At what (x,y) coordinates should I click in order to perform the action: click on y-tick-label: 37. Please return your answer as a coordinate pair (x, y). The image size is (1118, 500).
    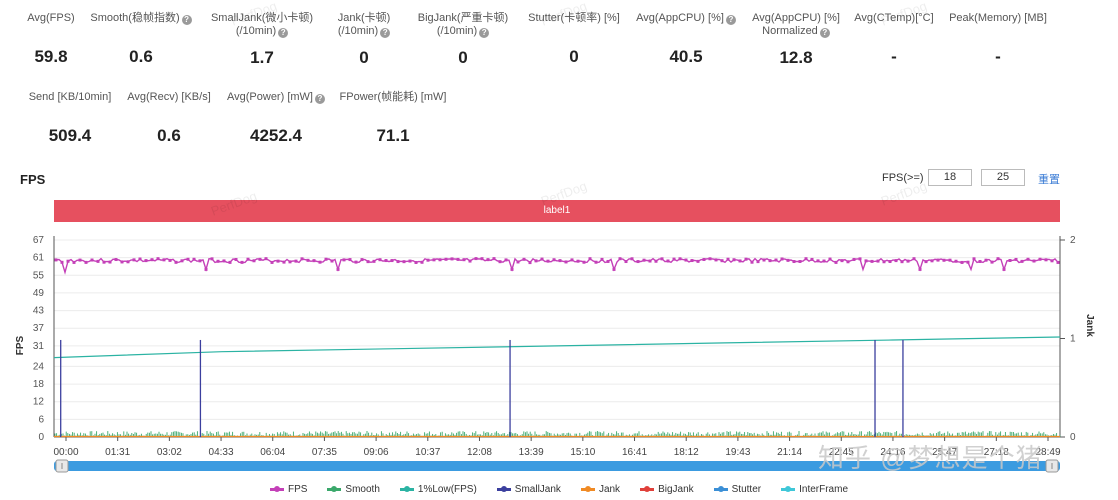
    Looking at the image, I should click on (39, 328).